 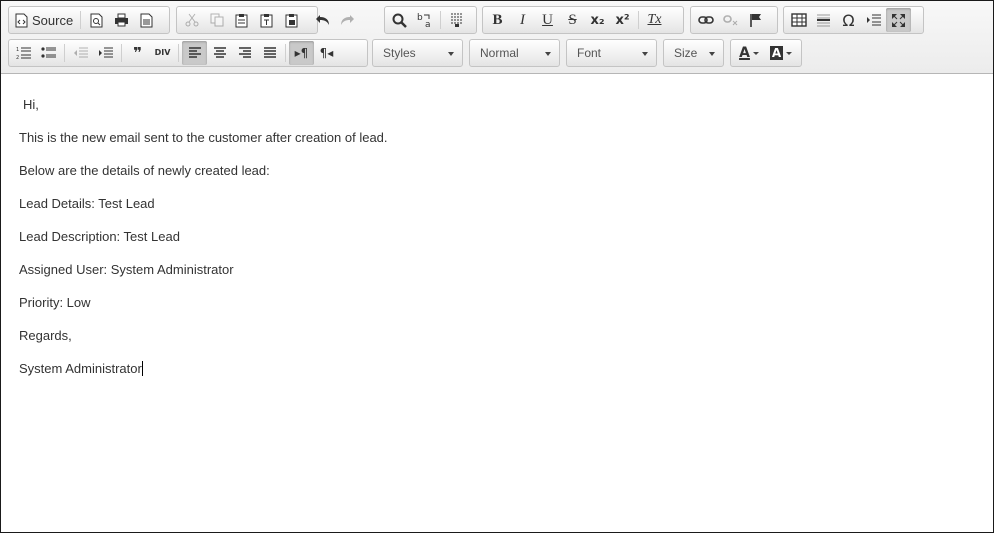 I want to click on italic-icon: I, so click(x=522, y=19).